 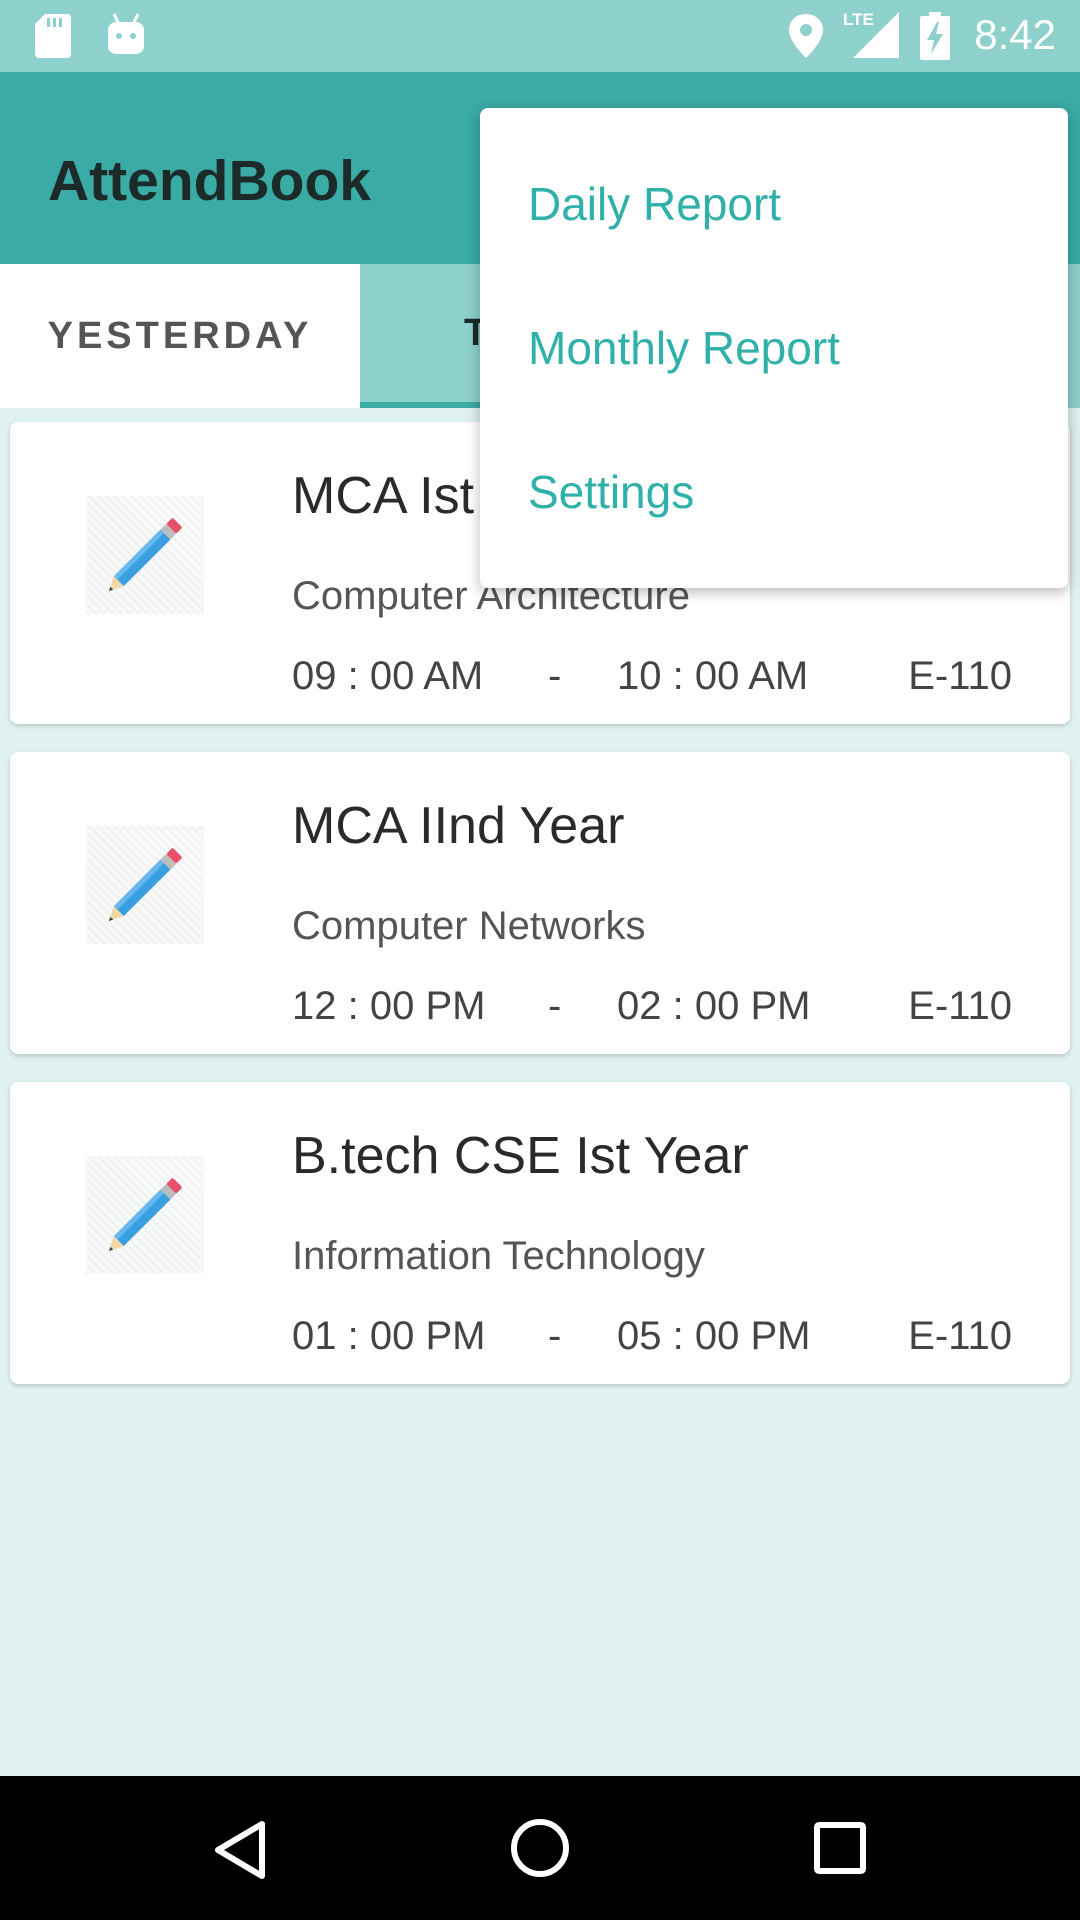 What do you see at coordinates (389, 1336) in the screenshot?
I see `start-time: 01 : 00 PM` at bounding box center [389, 1336].